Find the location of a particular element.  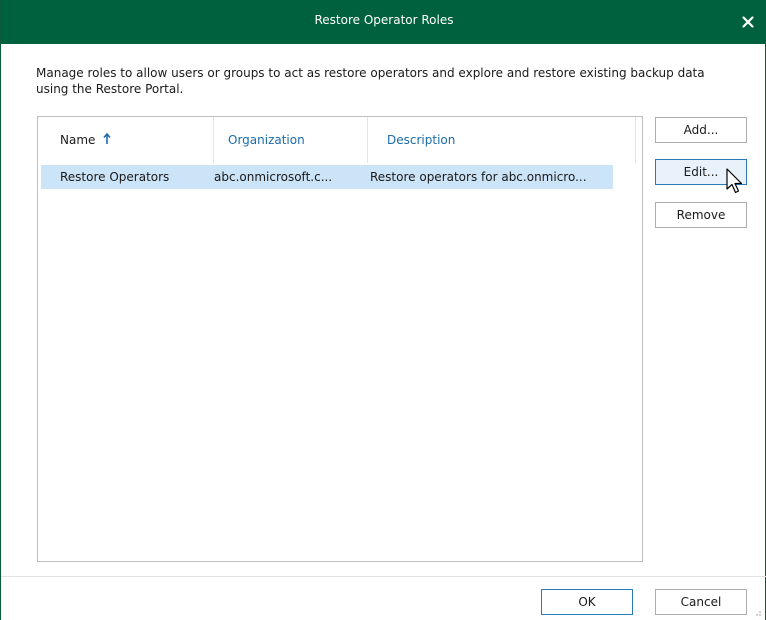

column-header-organization-label: Organization is located at coordinates (266, 140).